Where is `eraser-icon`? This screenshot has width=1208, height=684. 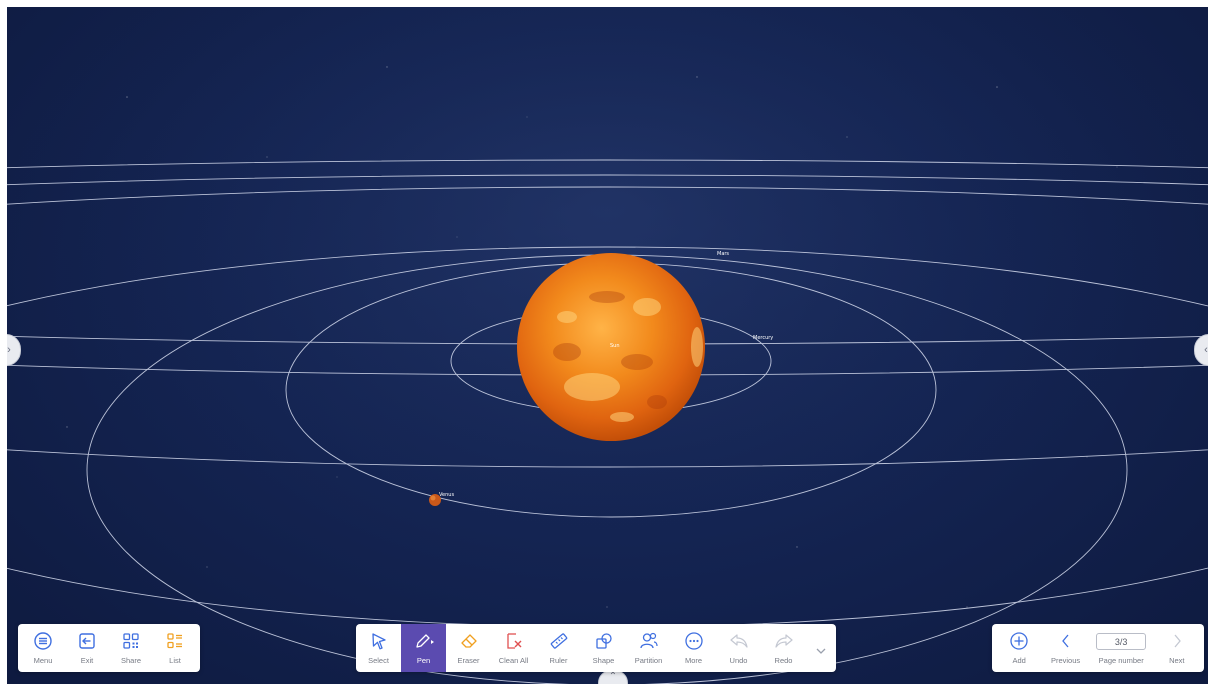
eraser-icon is located at coordinates (469, 641).